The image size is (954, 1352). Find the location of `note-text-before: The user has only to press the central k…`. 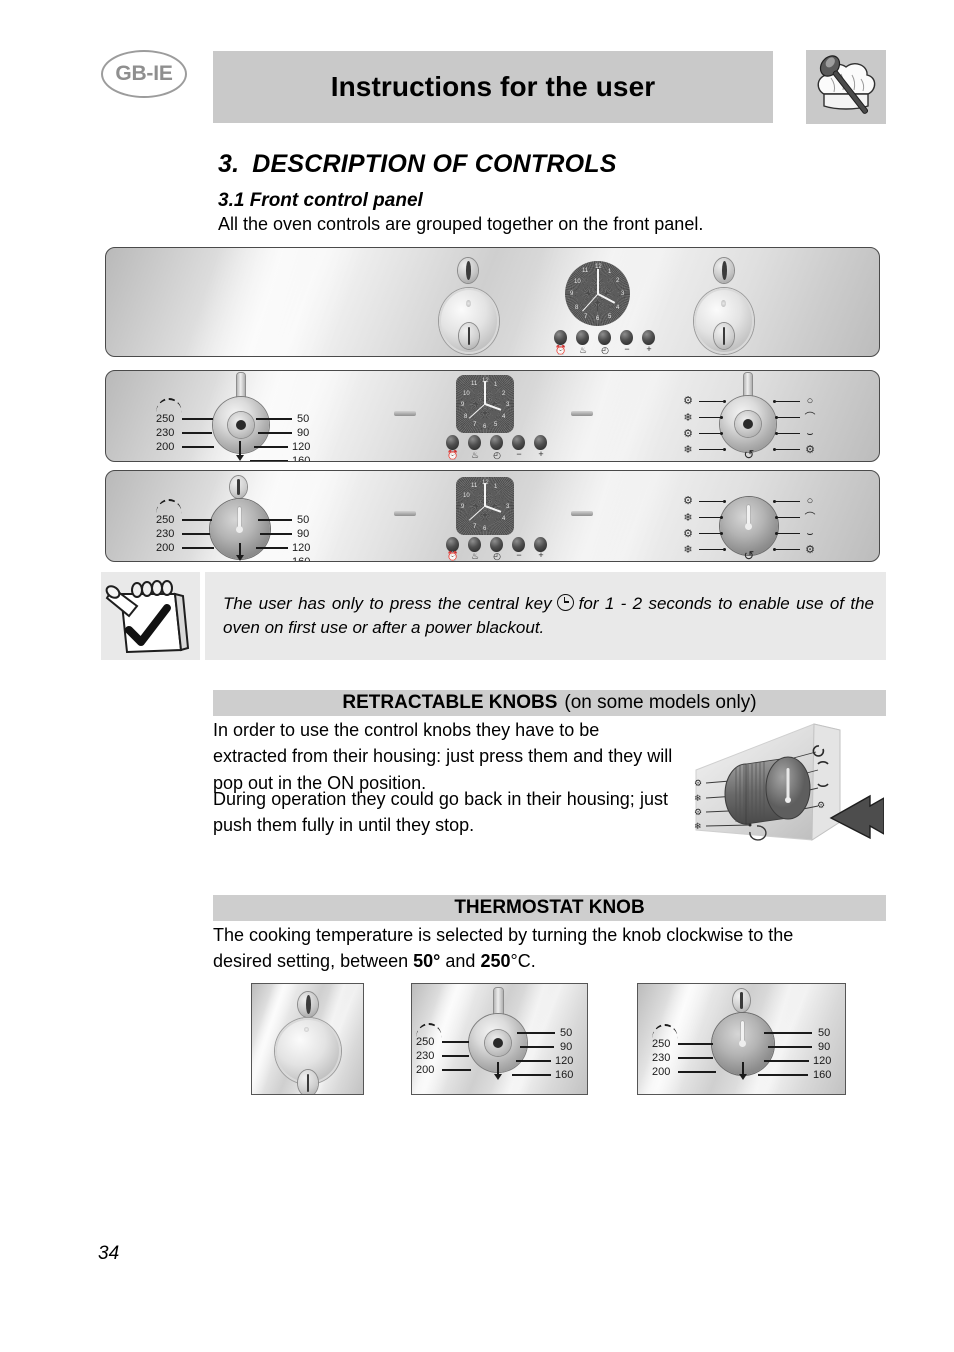

note-text-before: The user has only to press the central k… is located at coordinates (387, 603).